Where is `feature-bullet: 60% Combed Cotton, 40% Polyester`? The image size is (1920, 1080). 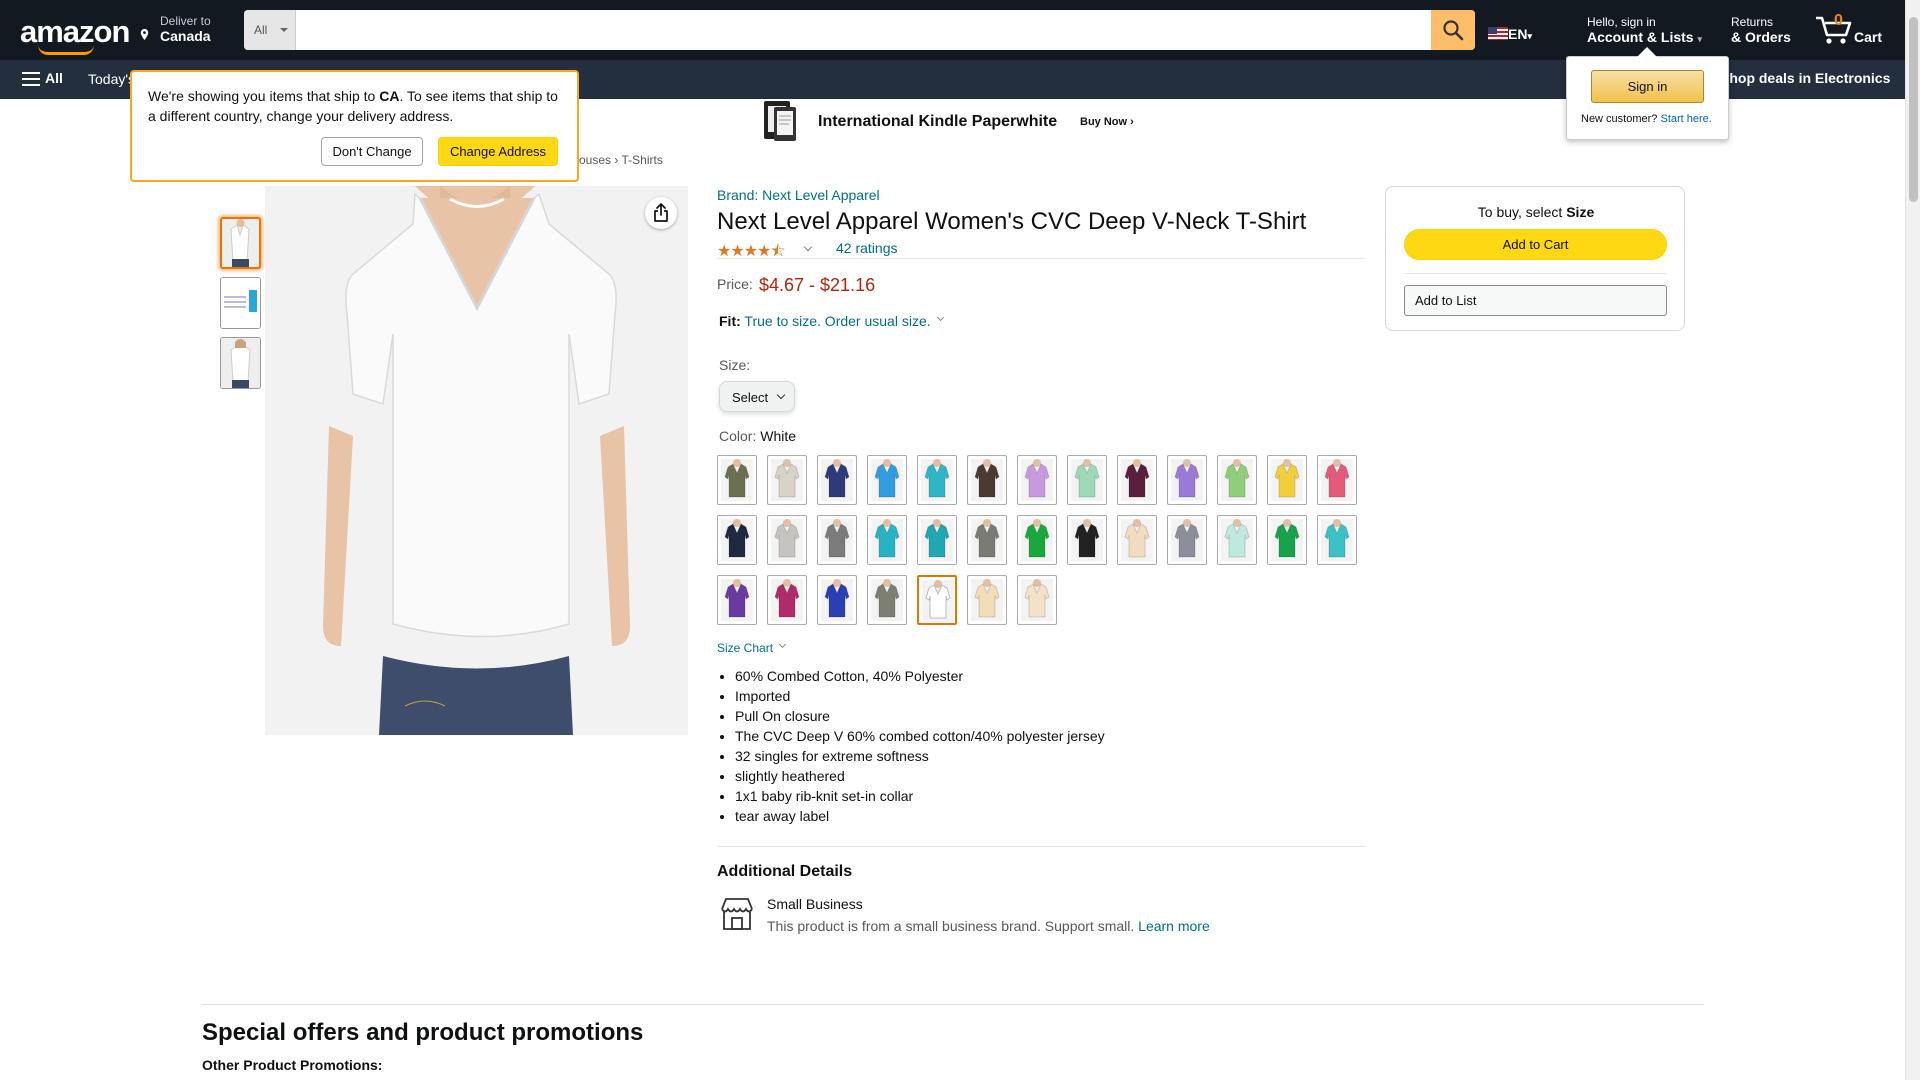 feature-bullet: 60% Combed Cotton, 40% Polyester is located at coordinates (920, 676).